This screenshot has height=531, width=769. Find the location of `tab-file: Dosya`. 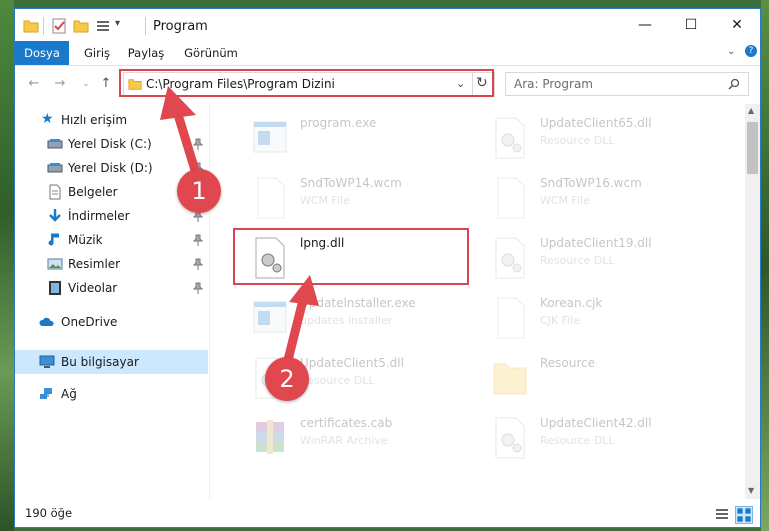

tab-file: Dosya is located at coordinates (42, 53).